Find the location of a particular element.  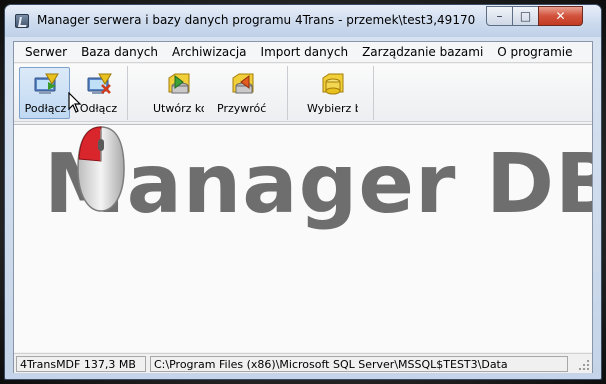

close-button: ✕ is located at coordinates (560, 16).